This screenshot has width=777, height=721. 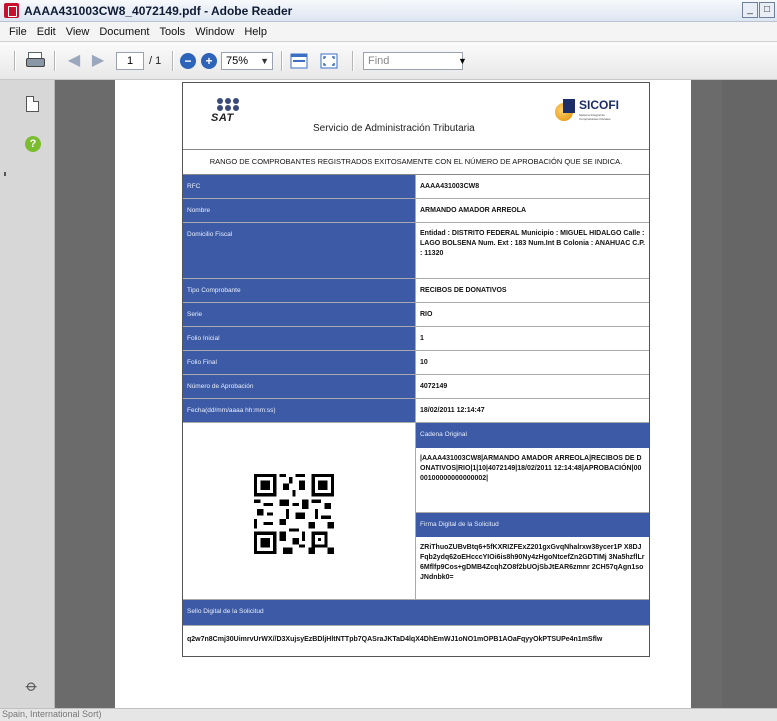 What do you see at coordinates (74, 61) in the screenshot?
I see `previous-page-icon: ◀` at bounding box center [74, 61].